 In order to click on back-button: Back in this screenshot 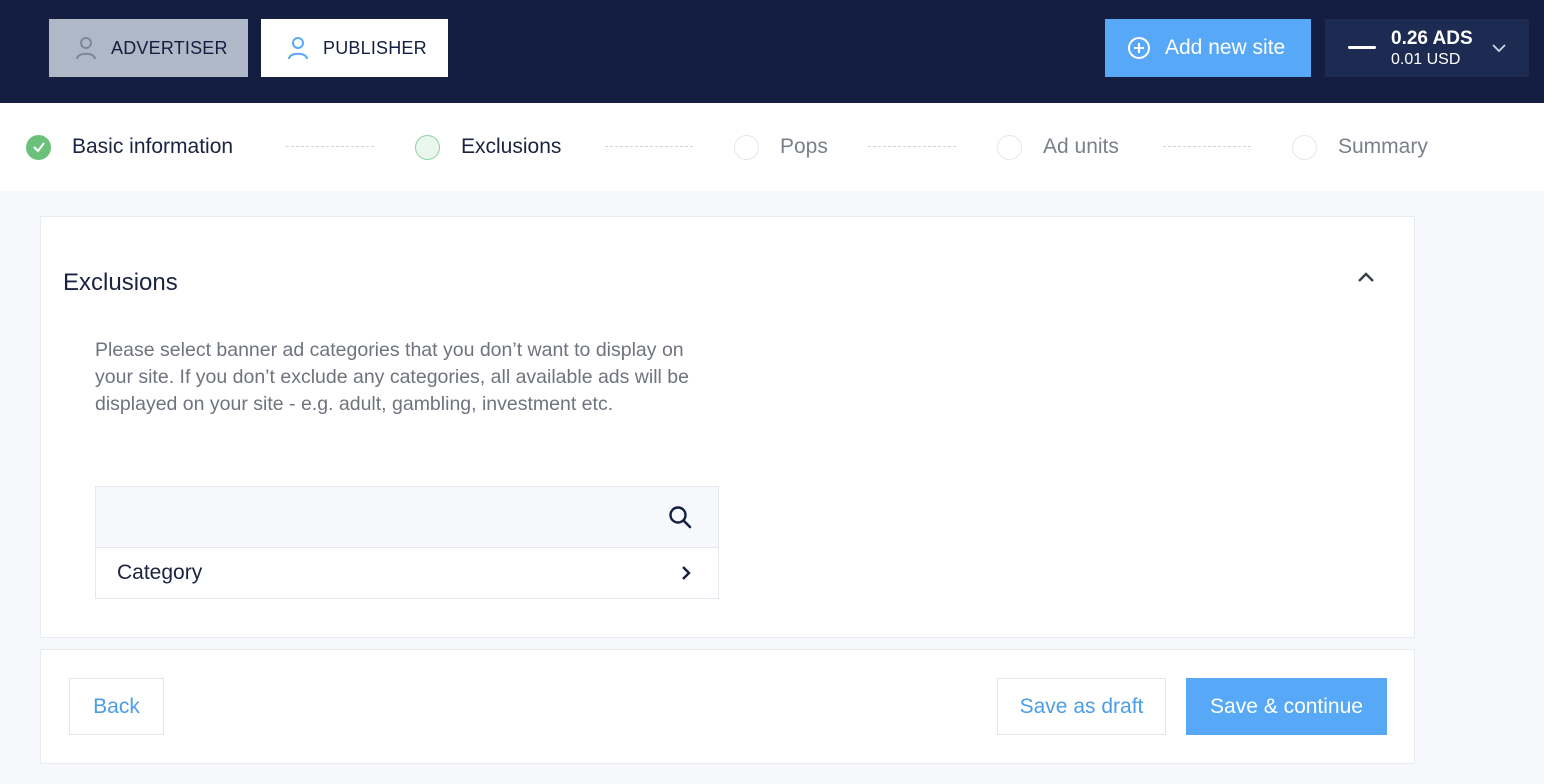, I will do `click(116, 706)`.